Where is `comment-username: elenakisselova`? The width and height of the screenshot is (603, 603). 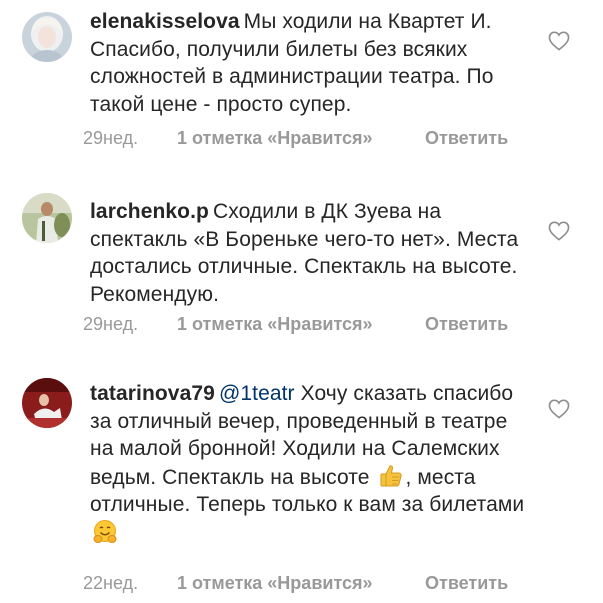
comment-username: elenakisselova is located at coordinates (165, 21).